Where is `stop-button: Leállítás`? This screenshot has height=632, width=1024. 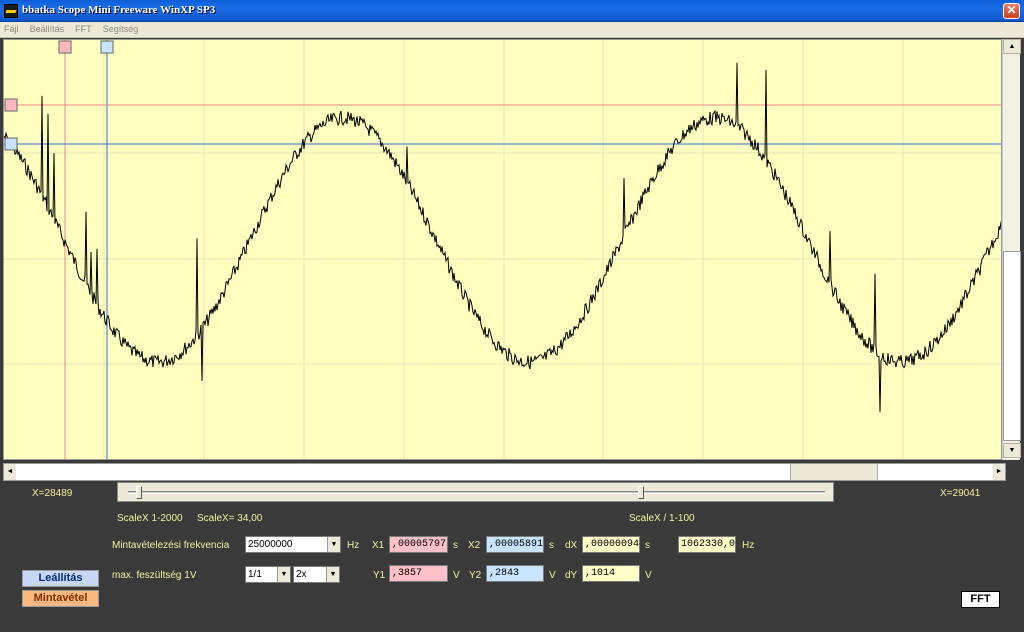
stop-button: Leállítás is located at coordinates (60, 578).